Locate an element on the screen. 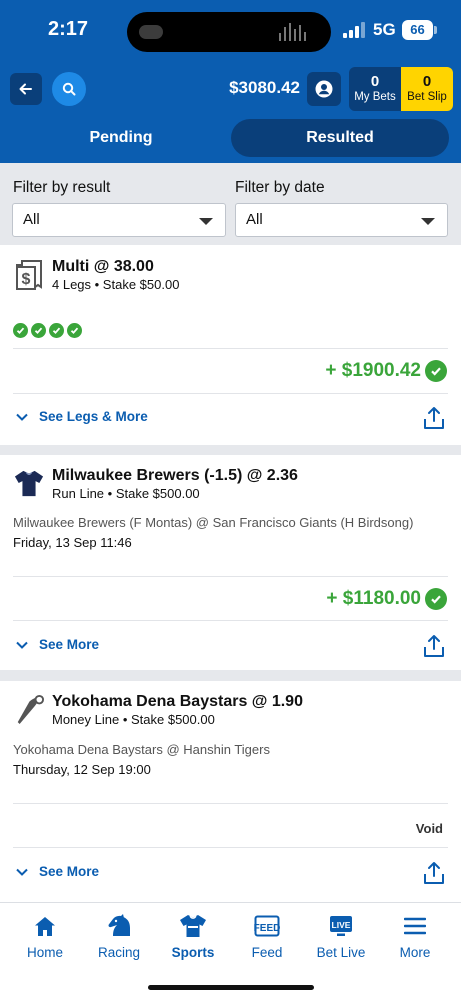  team-jersey-icon is located at coordinates (29, 483).